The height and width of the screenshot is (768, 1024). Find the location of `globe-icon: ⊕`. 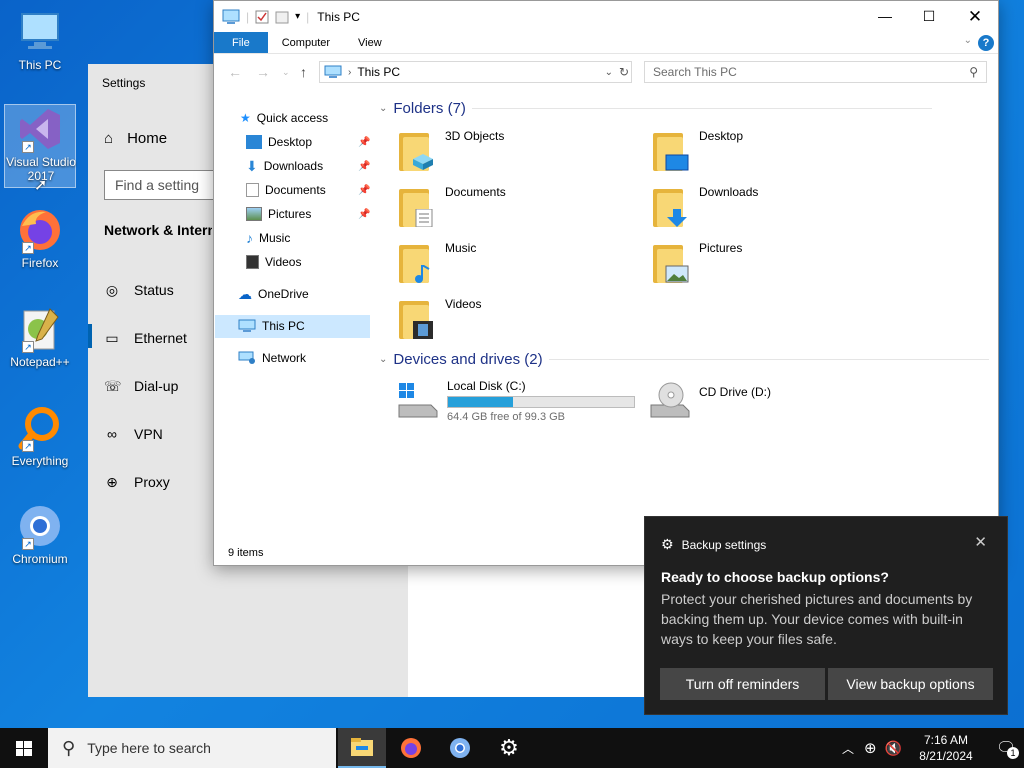

globe-icon: ⊕ is located at coordinates (112, 482).